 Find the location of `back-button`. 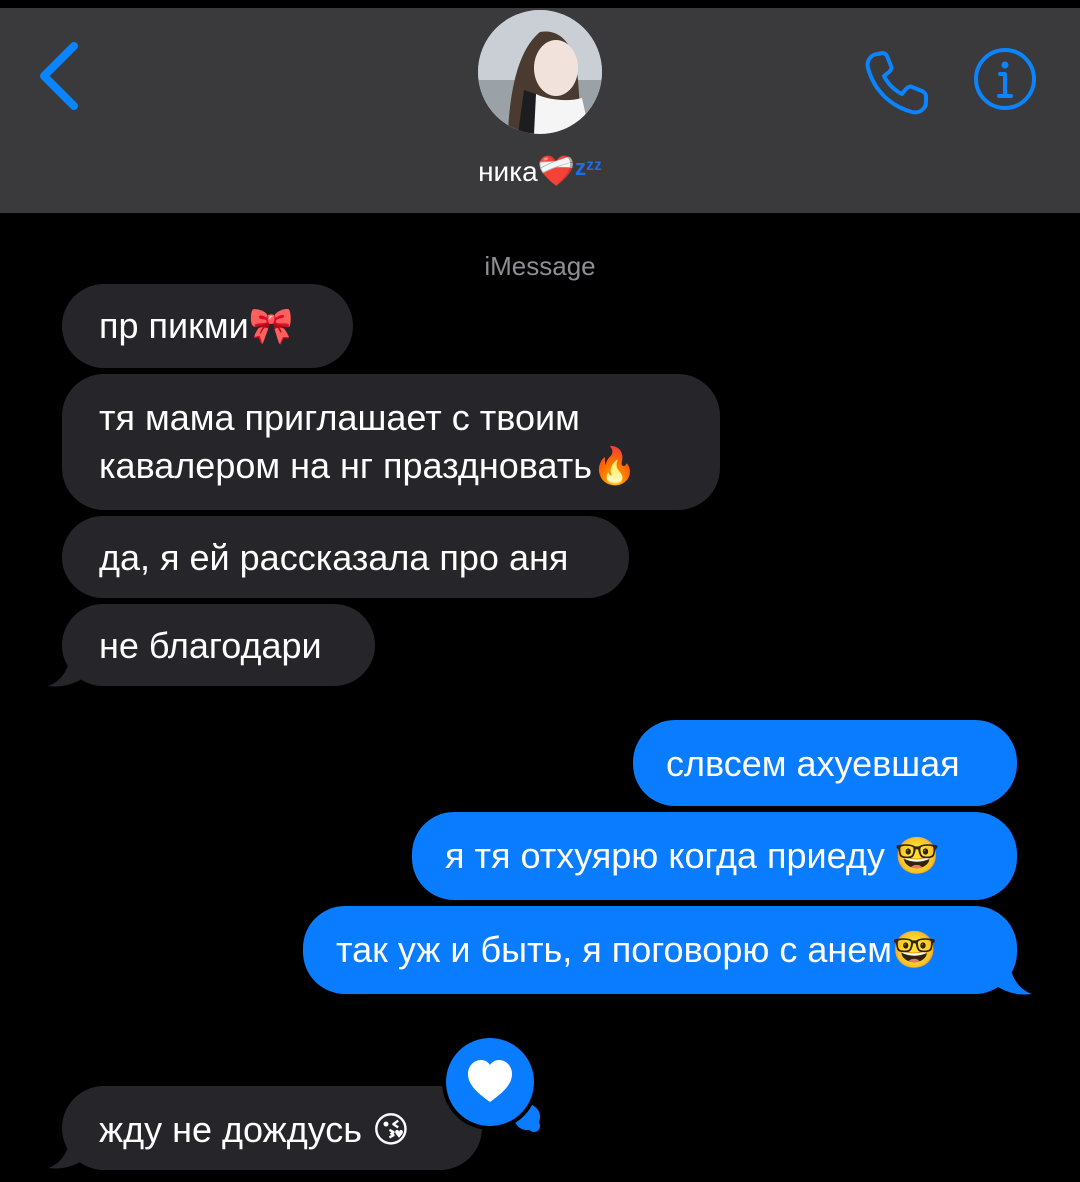

back-button is located at coordinates (60, 76).